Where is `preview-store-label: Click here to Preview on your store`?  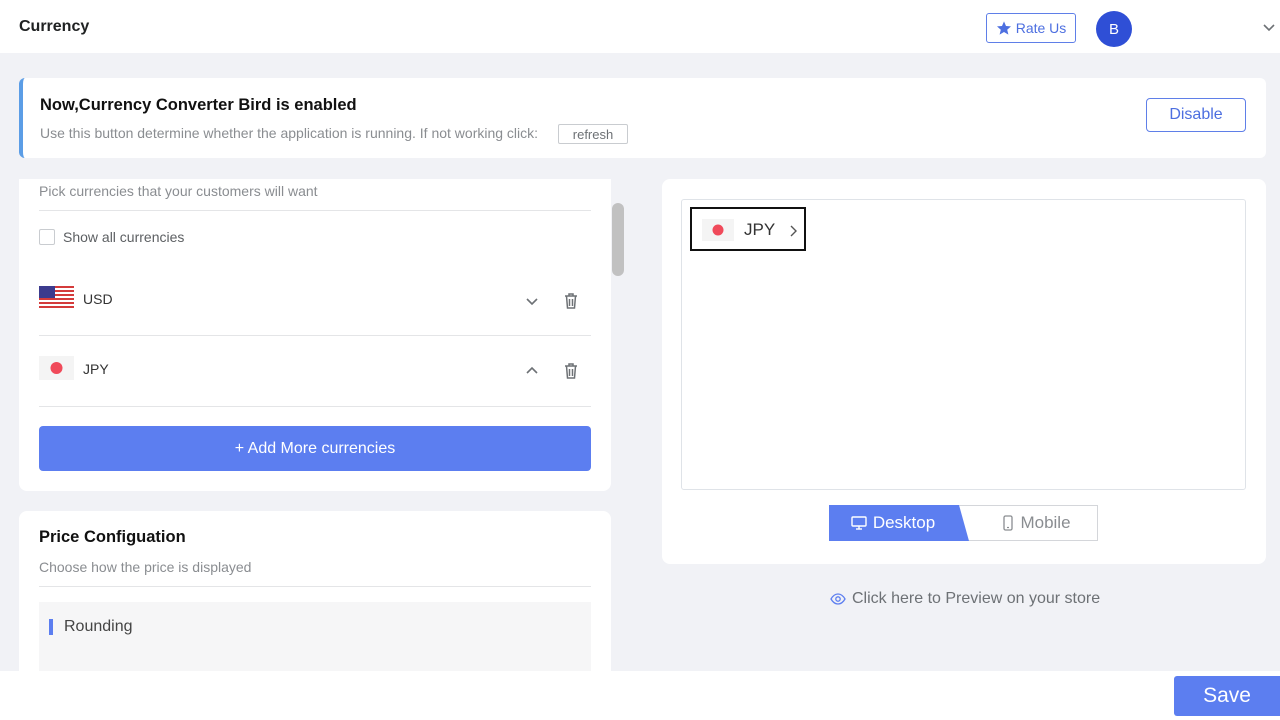
preview-store-label: Click here to Preview on your store is located at coordinates (976, 598).